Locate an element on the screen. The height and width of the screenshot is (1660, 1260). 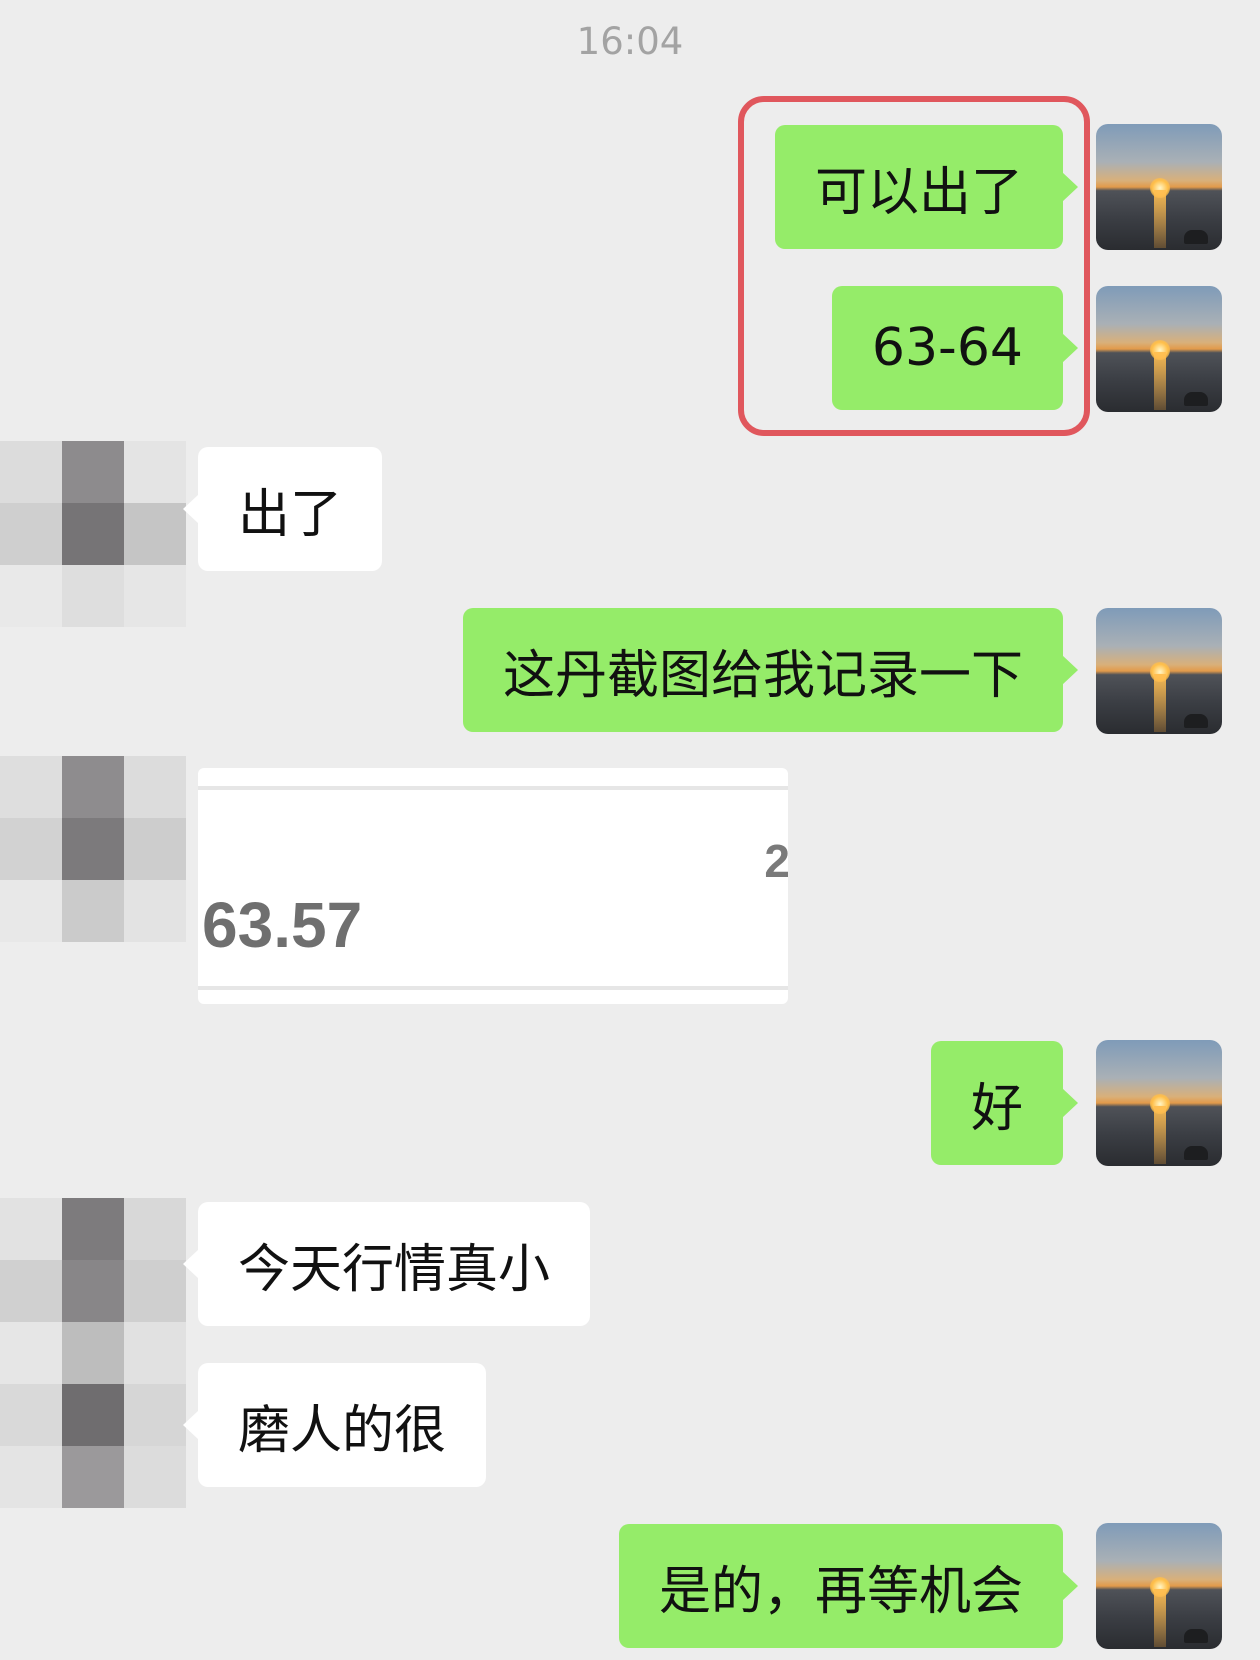
message-text: 出了 is located at coordinates (290, 514).